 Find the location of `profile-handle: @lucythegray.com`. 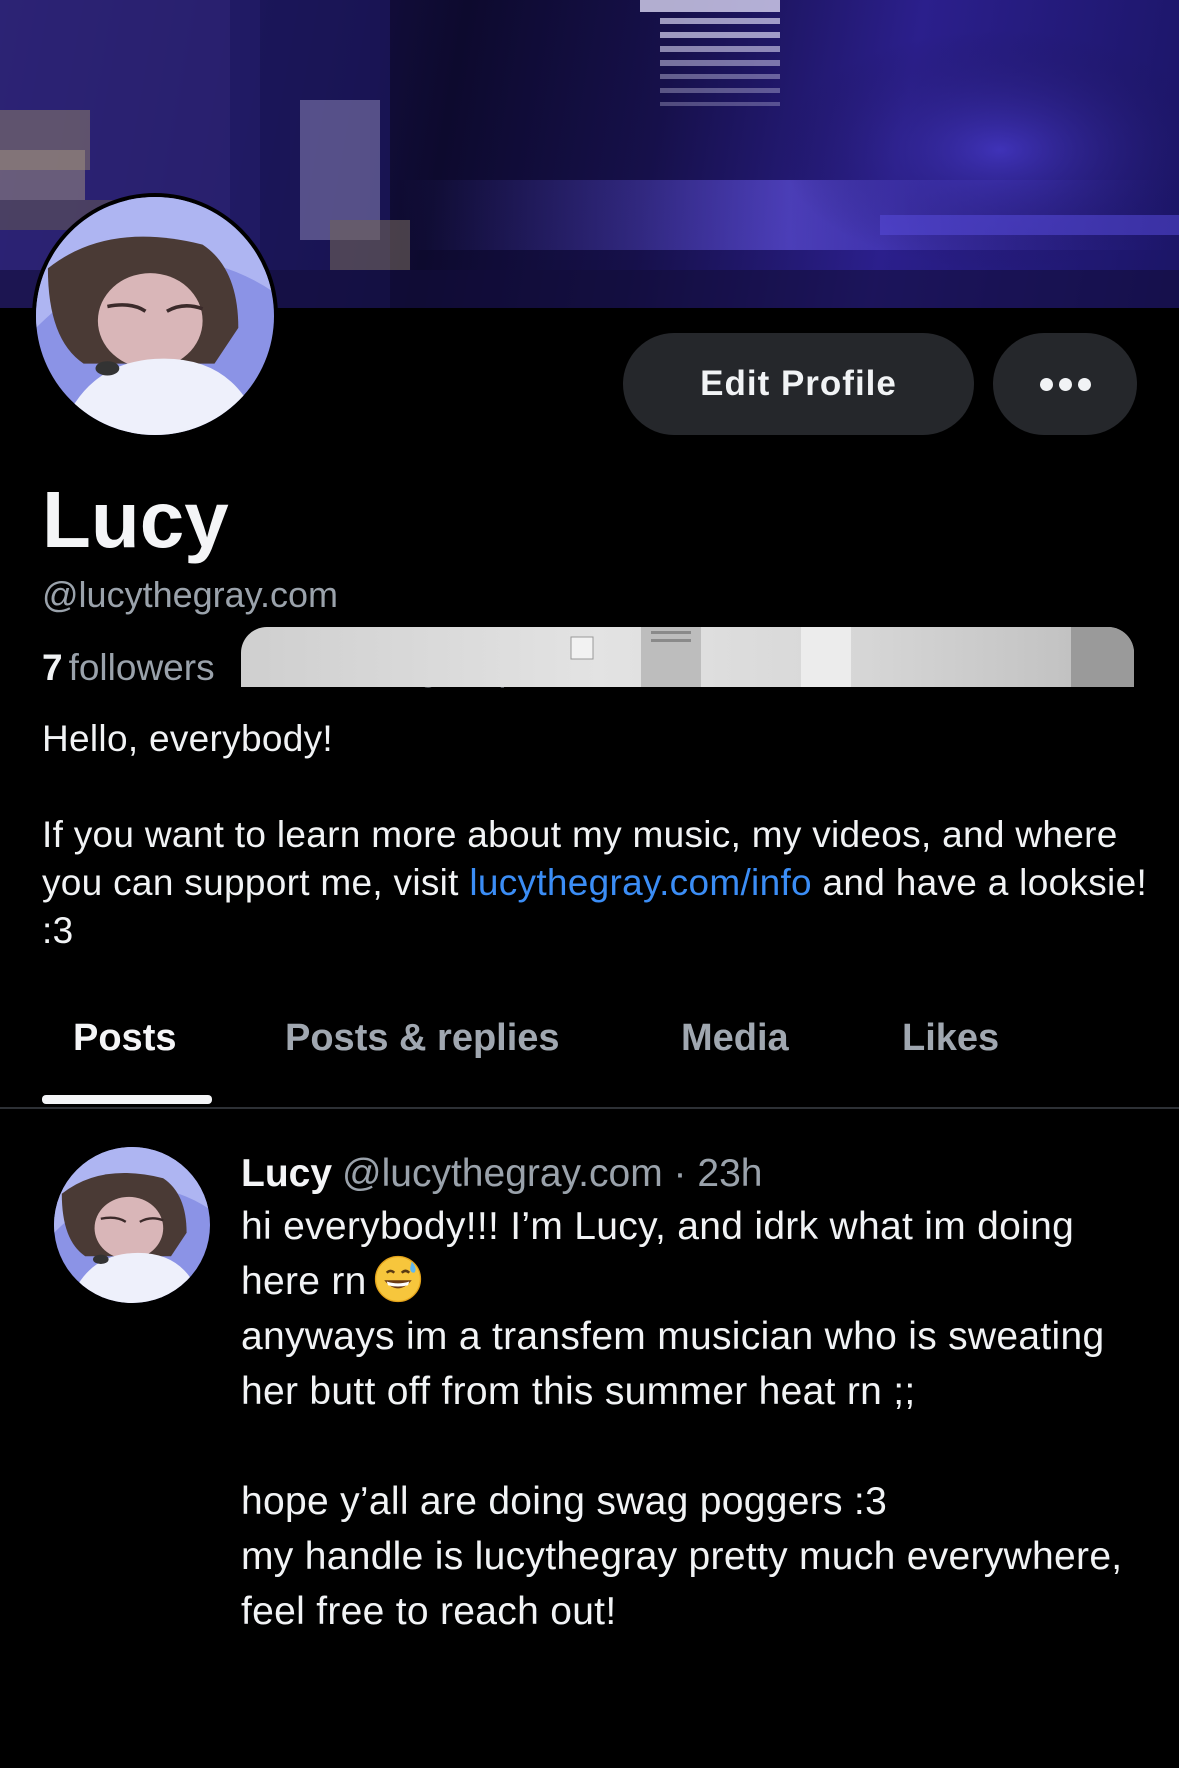

profile-handle: @lucythegray.com is located at coordinates (190, 594).